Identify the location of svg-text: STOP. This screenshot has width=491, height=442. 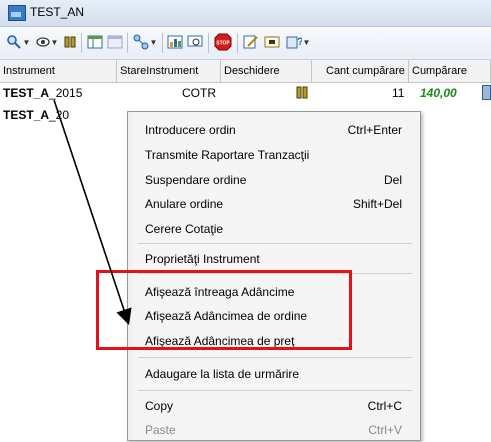
(223, 44).